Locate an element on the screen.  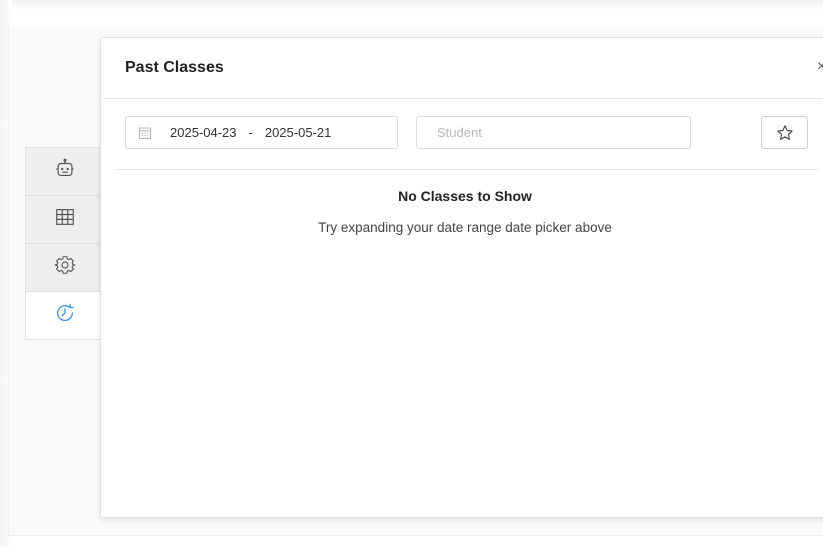
close-button: × is located at coordinates (820, 67).